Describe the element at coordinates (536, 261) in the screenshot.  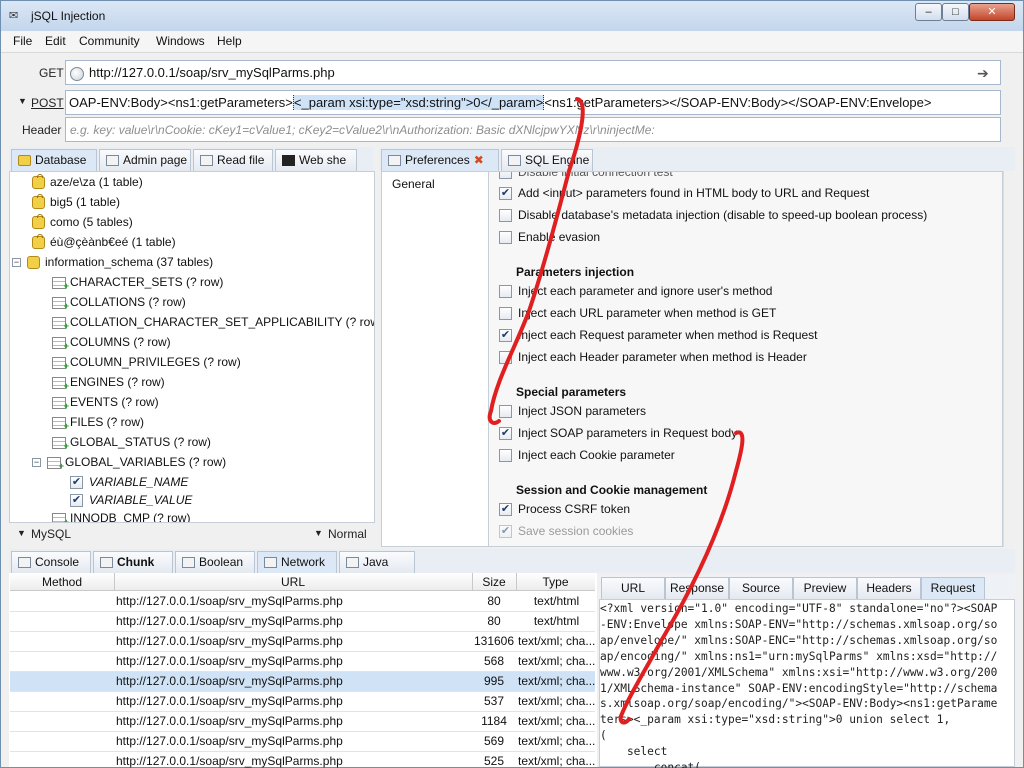
I see `annotation-stroke-upper` at that location.